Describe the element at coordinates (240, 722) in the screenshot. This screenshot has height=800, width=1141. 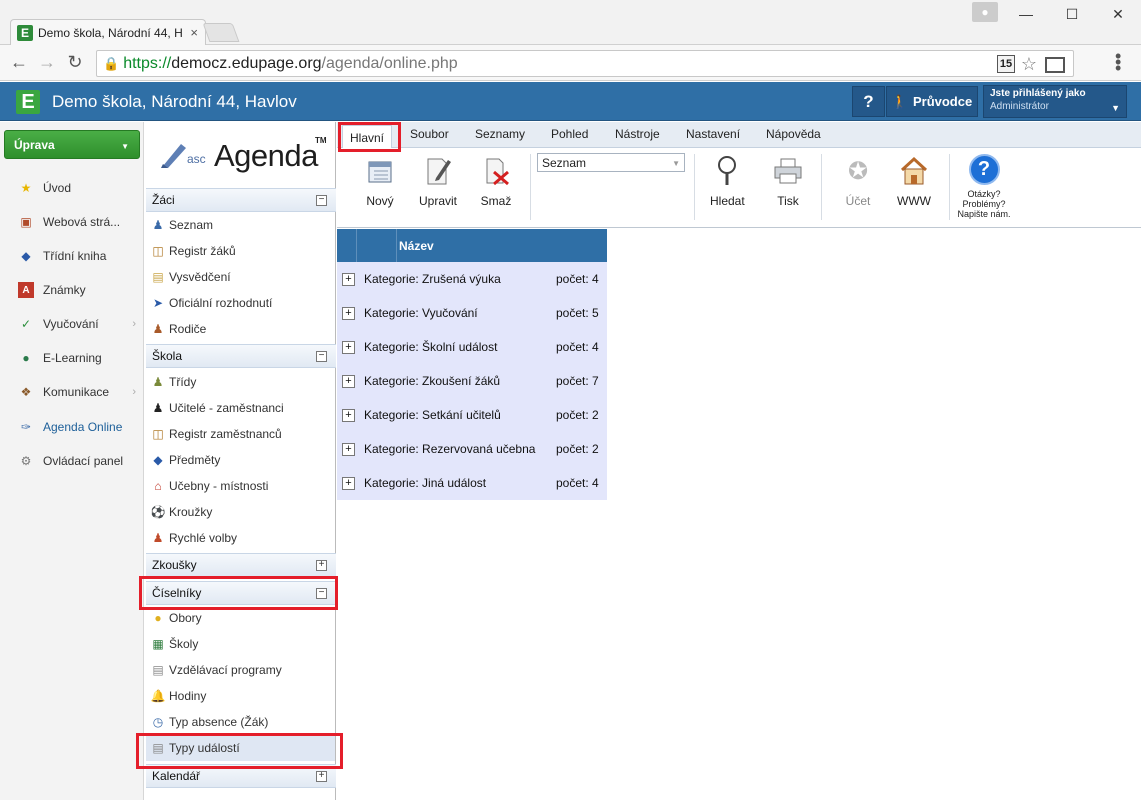
I see `agenda-item-typ-absence: ◷ Typ absence (Žák)` at that location.